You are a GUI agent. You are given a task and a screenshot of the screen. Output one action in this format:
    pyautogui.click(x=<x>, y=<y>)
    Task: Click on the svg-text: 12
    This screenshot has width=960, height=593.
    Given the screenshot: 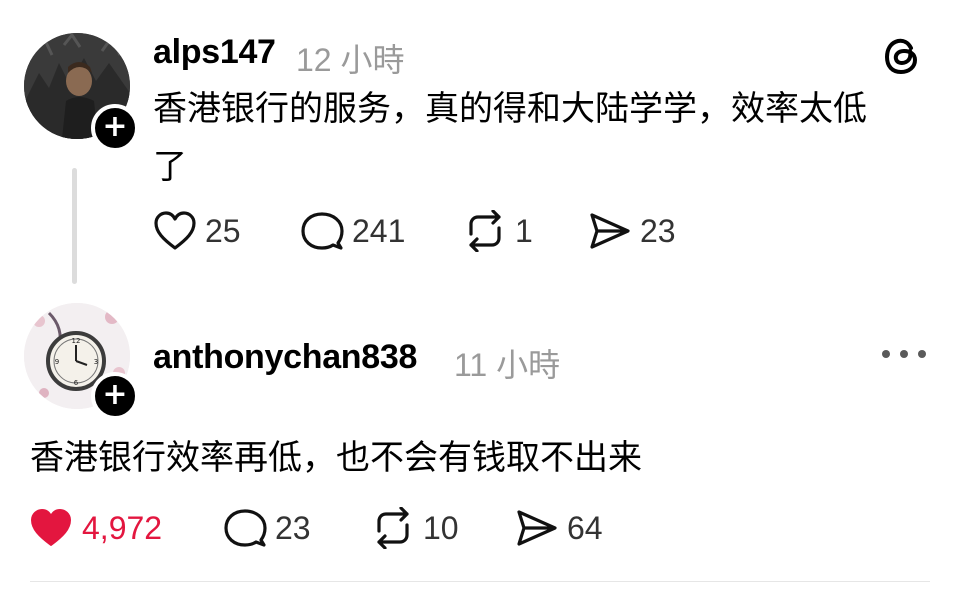 What is the action you would take?
    pyautogui.click(x=76, y=341)
    